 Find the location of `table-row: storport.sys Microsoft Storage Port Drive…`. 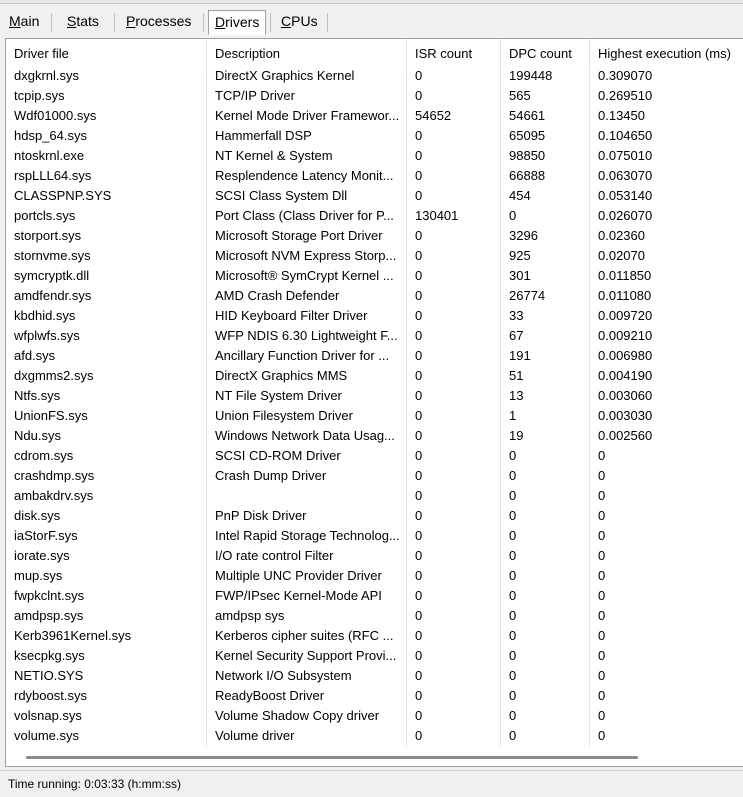

table-row: storport.sys Microsoft Storage Port Drive… is located at coordinates (374, 236).